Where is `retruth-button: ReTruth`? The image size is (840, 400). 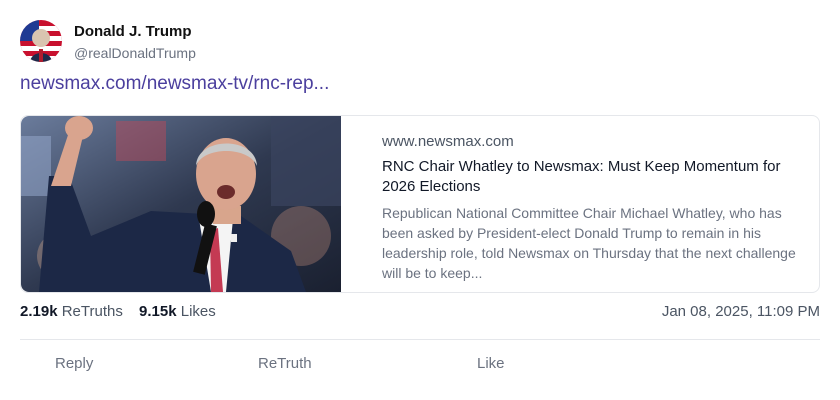
retruth-button: ReTruth is located at coordinates (285, 363).